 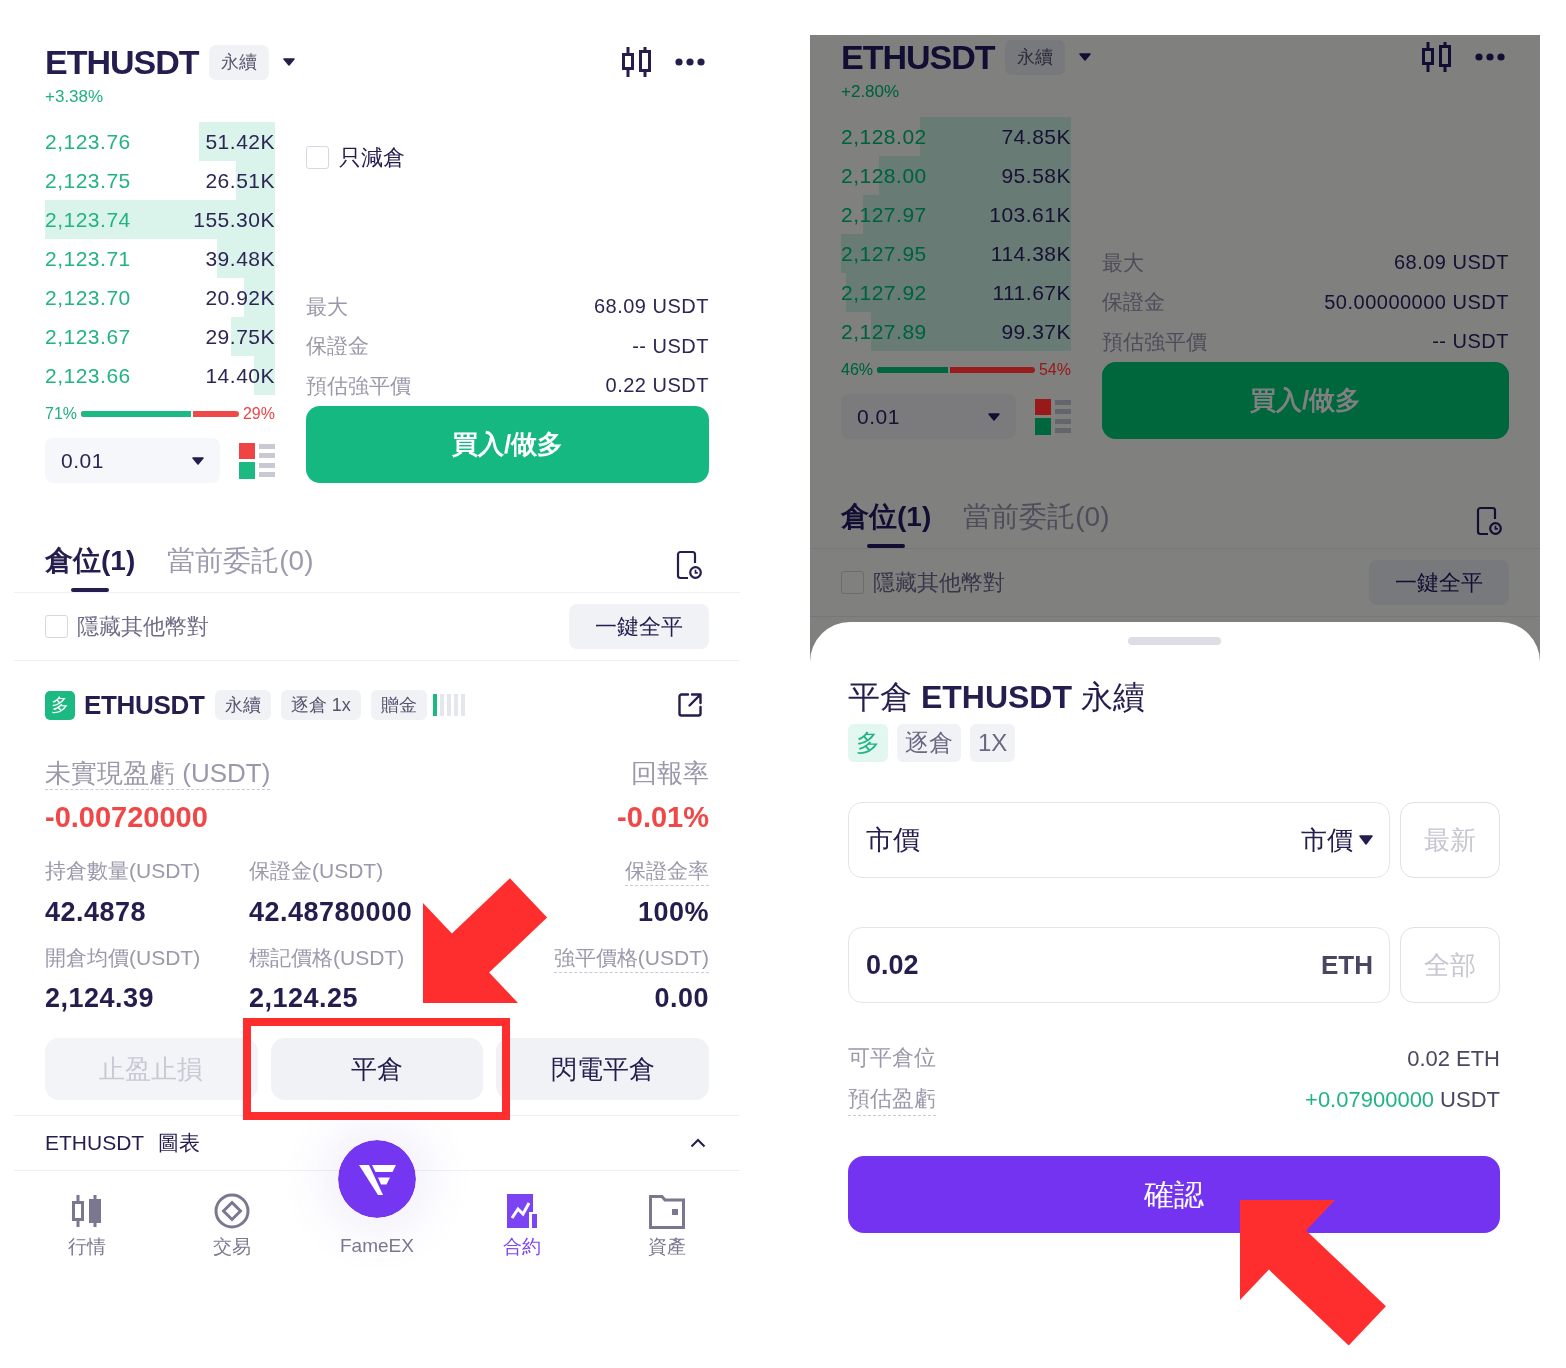 I want to click on order-price: 2,127.97, so click(x=884, y=214).